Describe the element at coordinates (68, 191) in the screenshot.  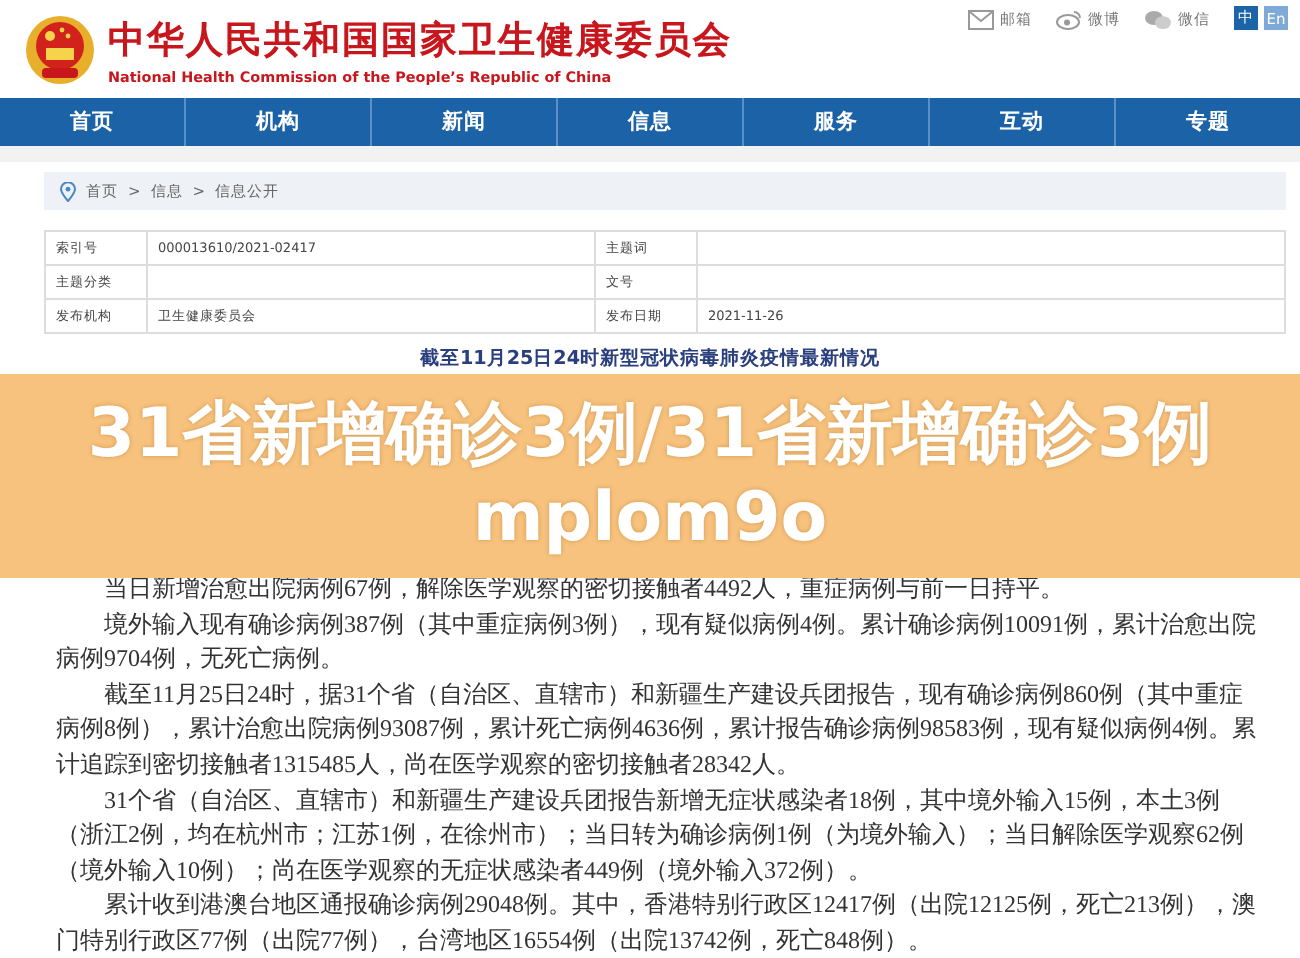
I see `location-pin-icon` at that location.